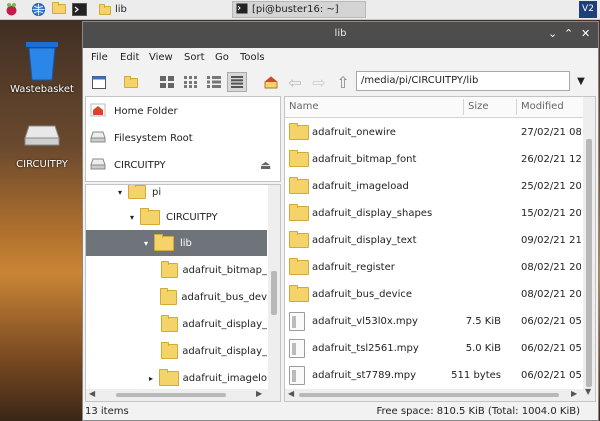  Describe the element at coordinates (340, 58) in the screenshot. I see `menu-bar: File Edit View Sort Go Tools` at that location.